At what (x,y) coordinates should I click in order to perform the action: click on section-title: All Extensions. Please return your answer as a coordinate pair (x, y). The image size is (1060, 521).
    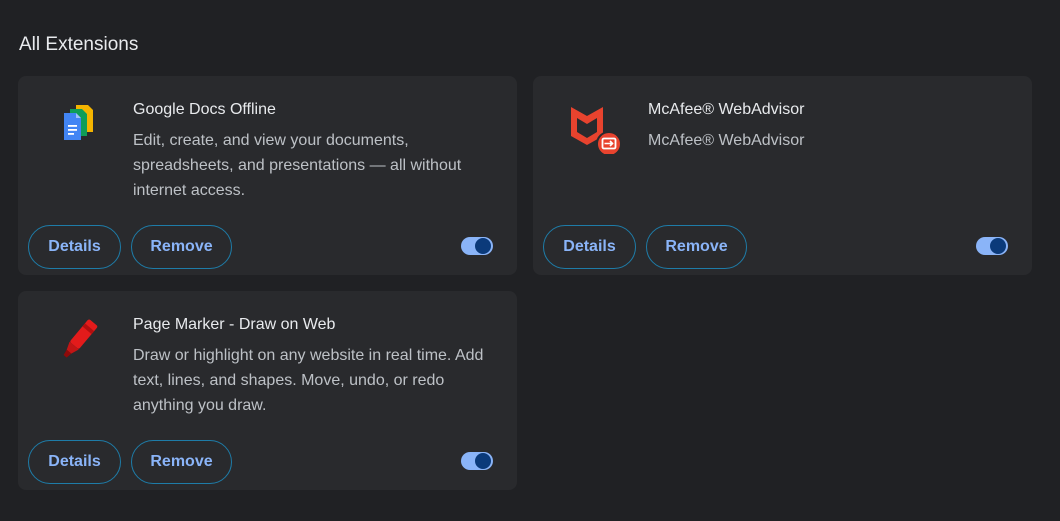
    Looking at the image, I should click on (79, 44).